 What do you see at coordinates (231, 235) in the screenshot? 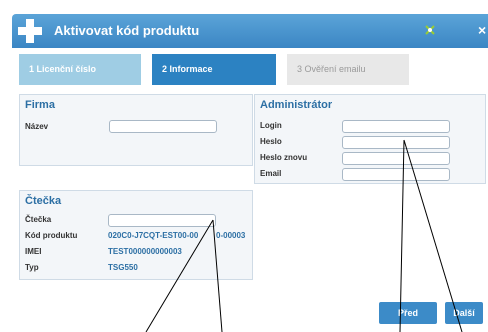
I see `product-code-value-tail: 0-00003` at bounding box center [231, 235].